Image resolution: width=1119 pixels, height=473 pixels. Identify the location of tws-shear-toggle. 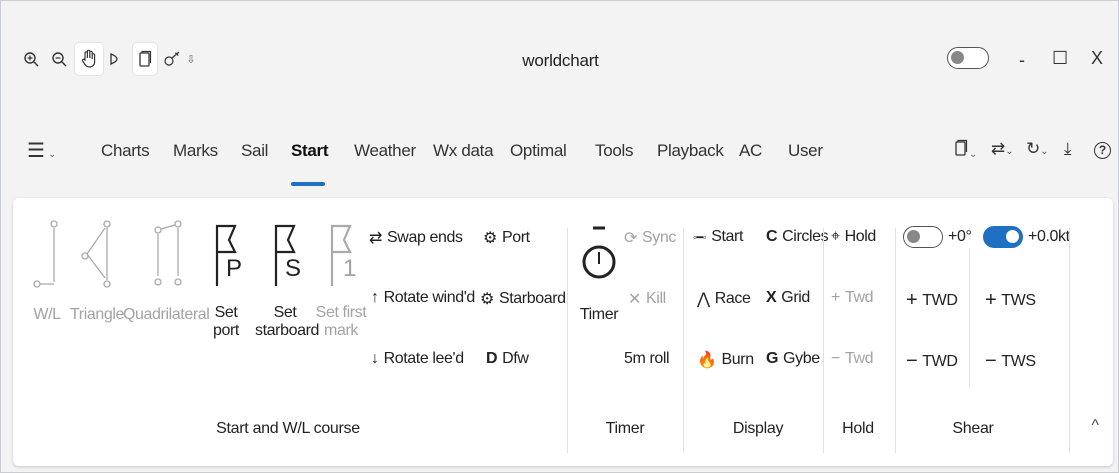
(1003, 237).